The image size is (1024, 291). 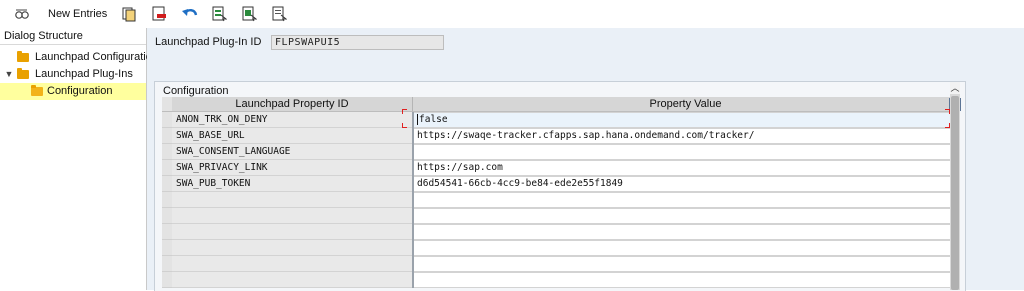 I want to click on plugin-id-field: FLPSWAPUI5, so click(x=357, y=42).